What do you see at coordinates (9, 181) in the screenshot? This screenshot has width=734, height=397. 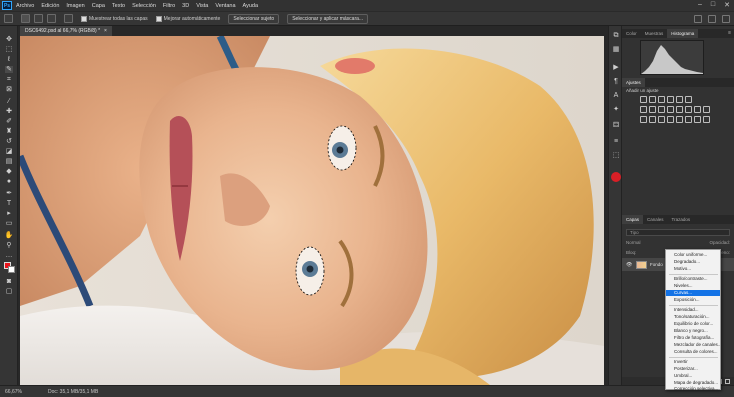 I see `dodge-tool-icon: ●` at bounding box center [9, 181].